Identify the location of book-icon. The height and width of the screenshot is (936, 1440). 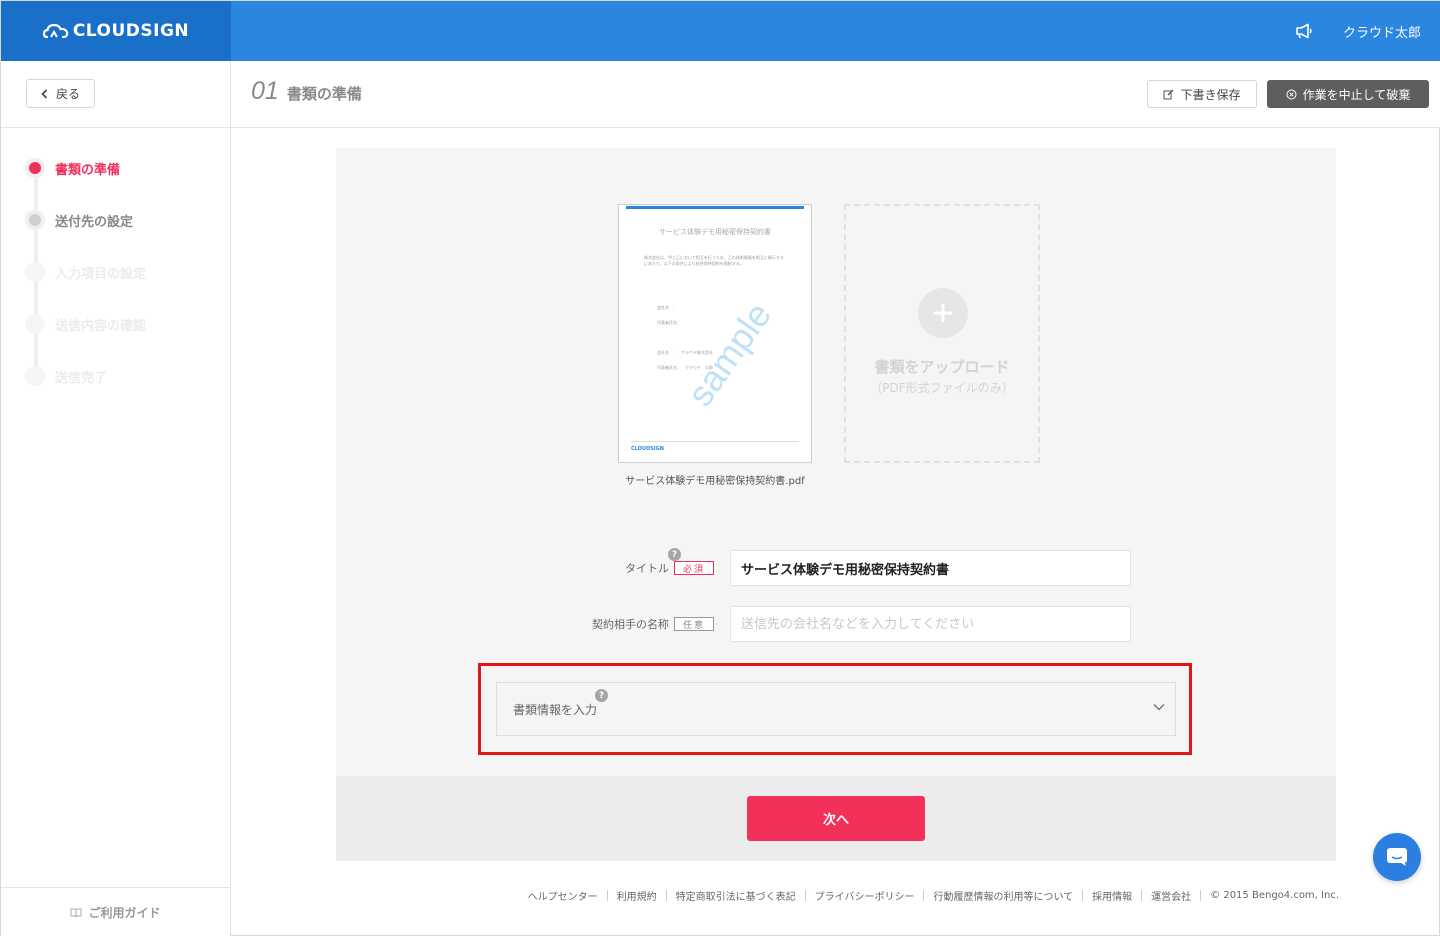
(76, 912).